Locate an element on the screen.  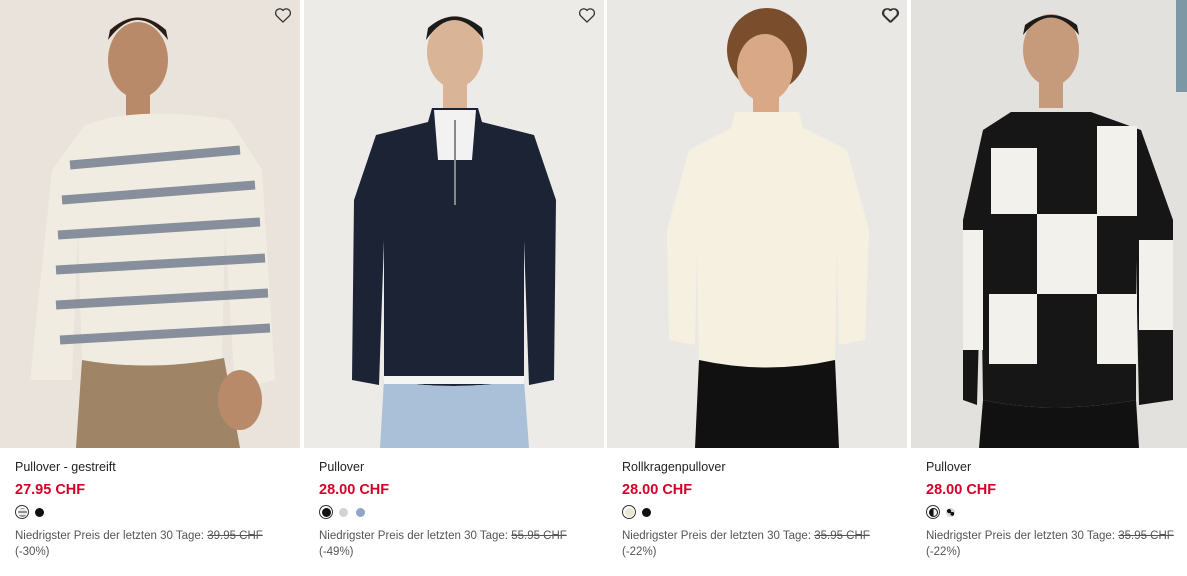
product-name: Rollkragenpullover is located at coordinates (762, 467).